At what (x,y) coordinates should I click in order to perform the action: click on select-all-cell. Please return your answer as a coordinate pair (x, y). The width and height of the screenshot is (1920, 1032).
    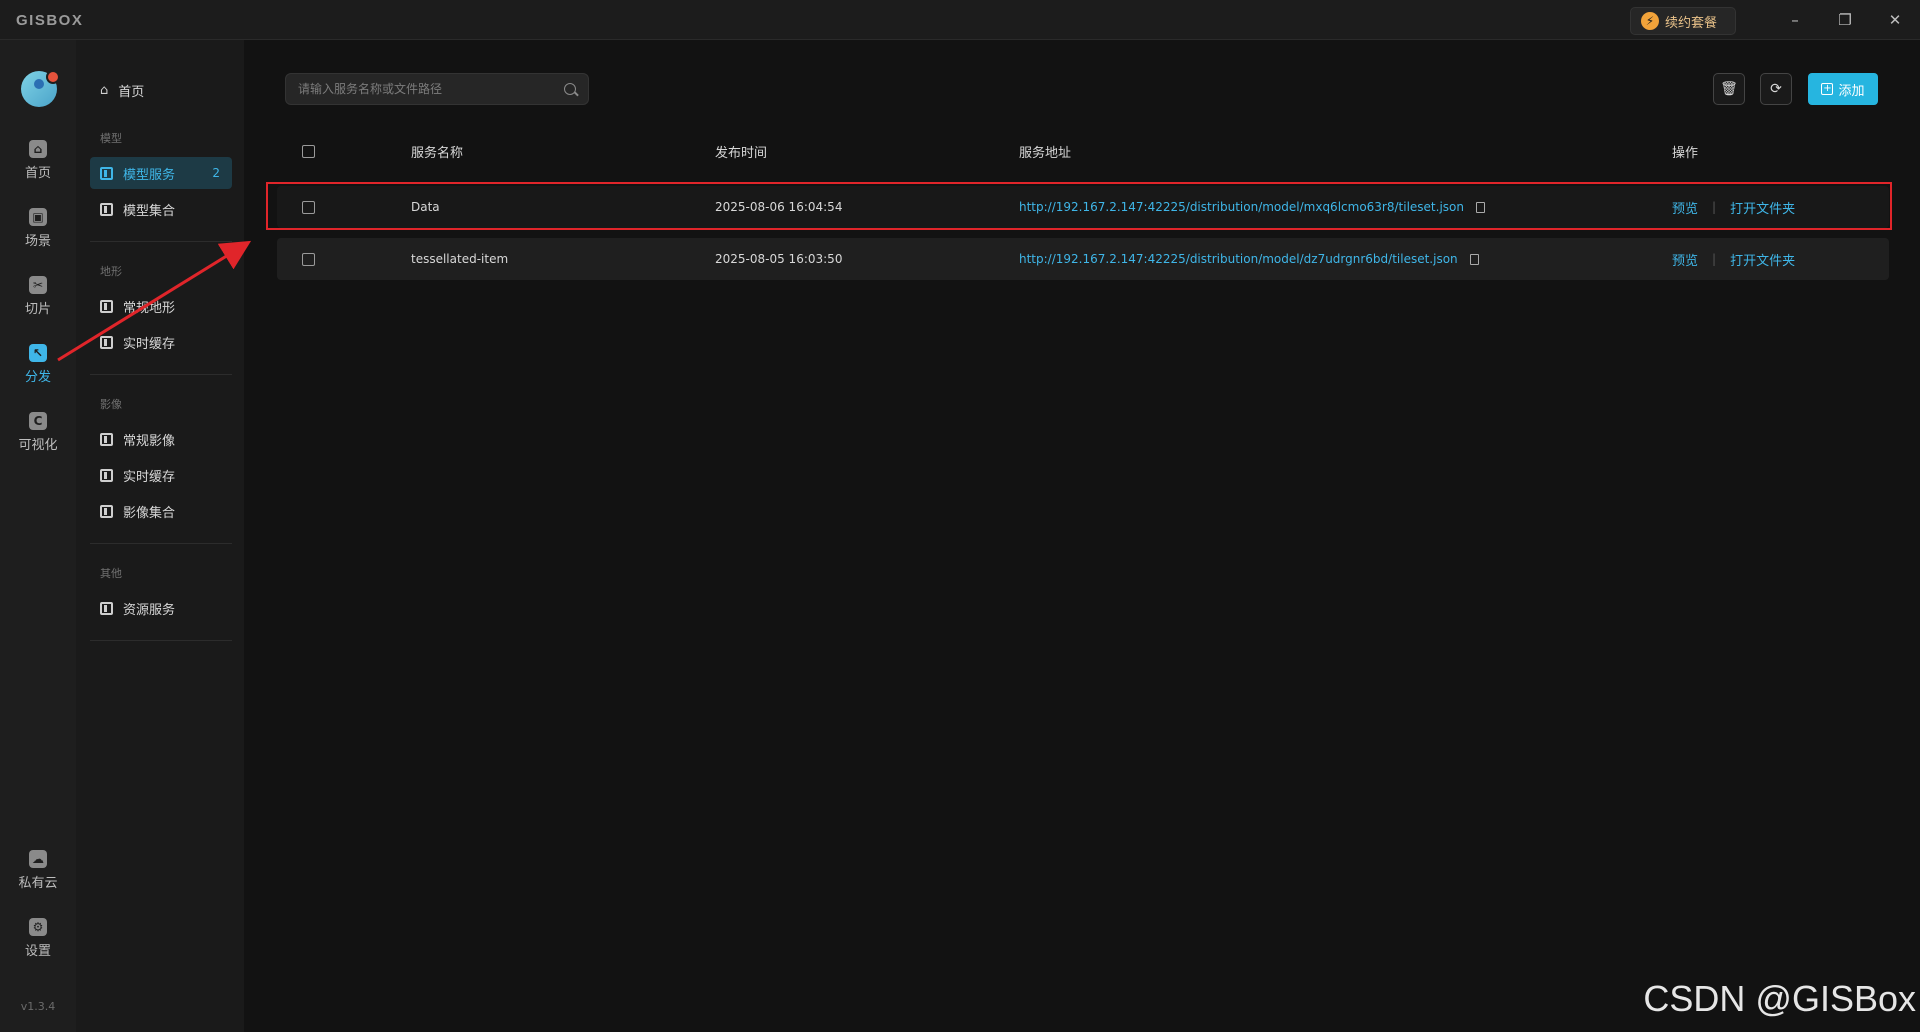
    Looking at the image, I should click on (308, 151).